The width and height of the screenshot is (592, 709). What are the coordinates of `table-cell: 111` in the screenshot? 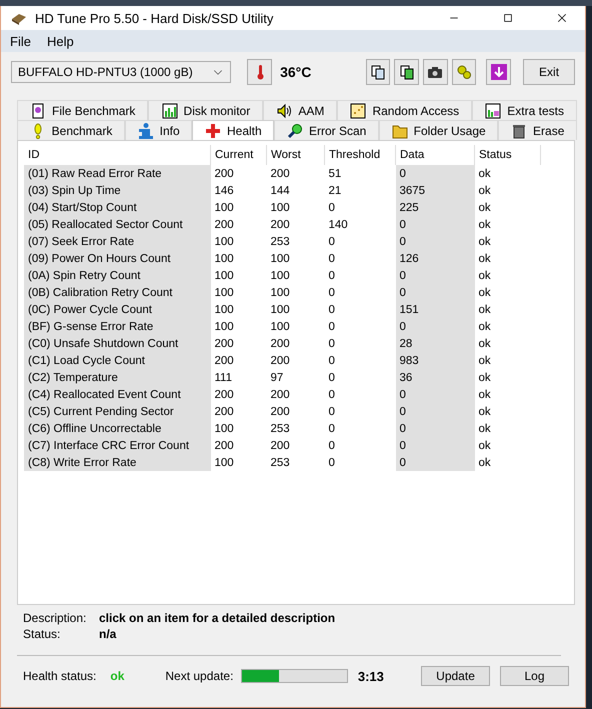 It's located at (238, 377).